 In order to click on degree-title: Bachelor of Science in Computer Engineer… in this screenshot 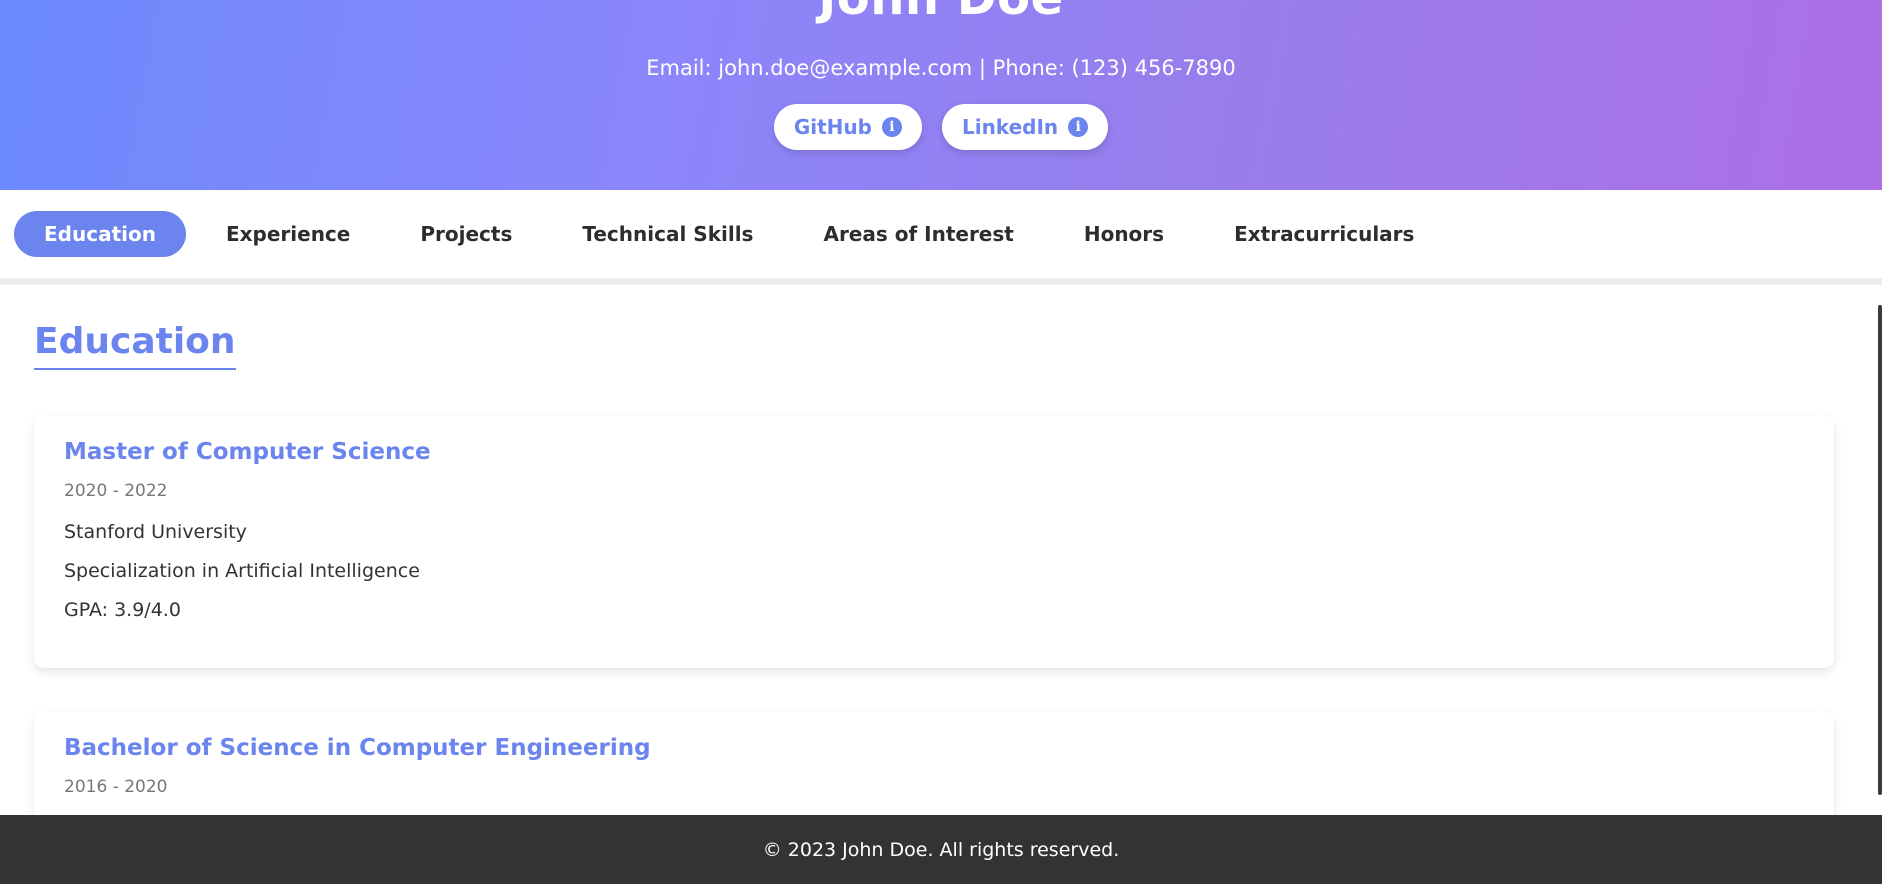, I will do `click(357, 748)`.